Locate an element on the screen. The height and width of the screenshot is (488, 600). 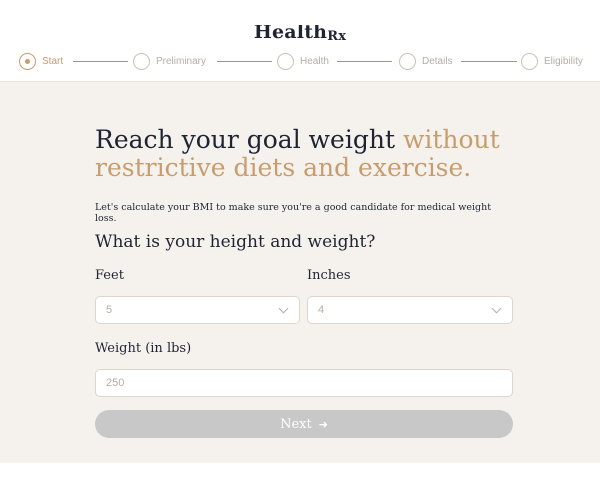
feet-select-value: 5 is located at coordinates (109, 310).